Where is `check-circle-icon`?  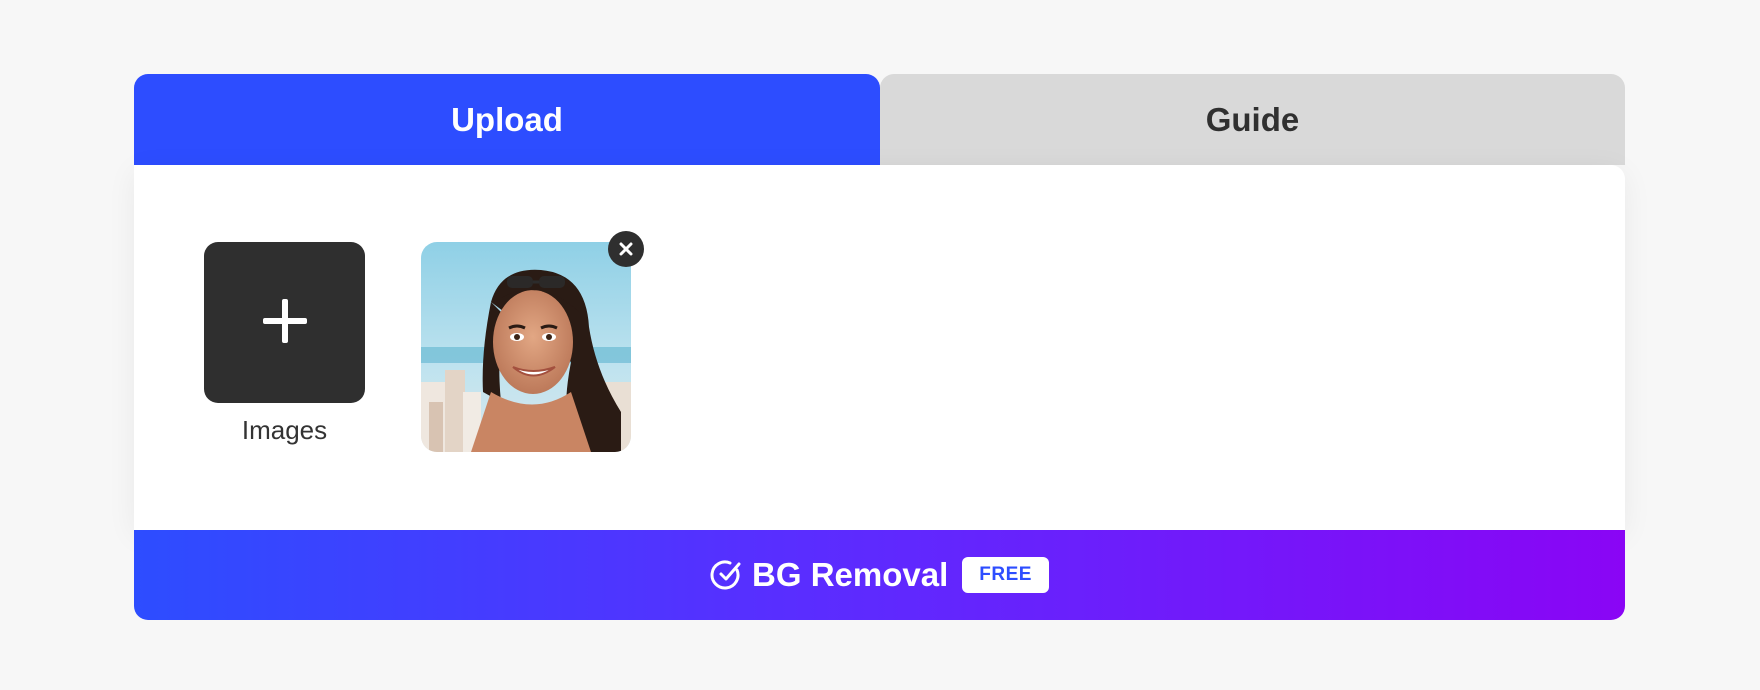
check-circle-icon is located at coordinates (725, 575).